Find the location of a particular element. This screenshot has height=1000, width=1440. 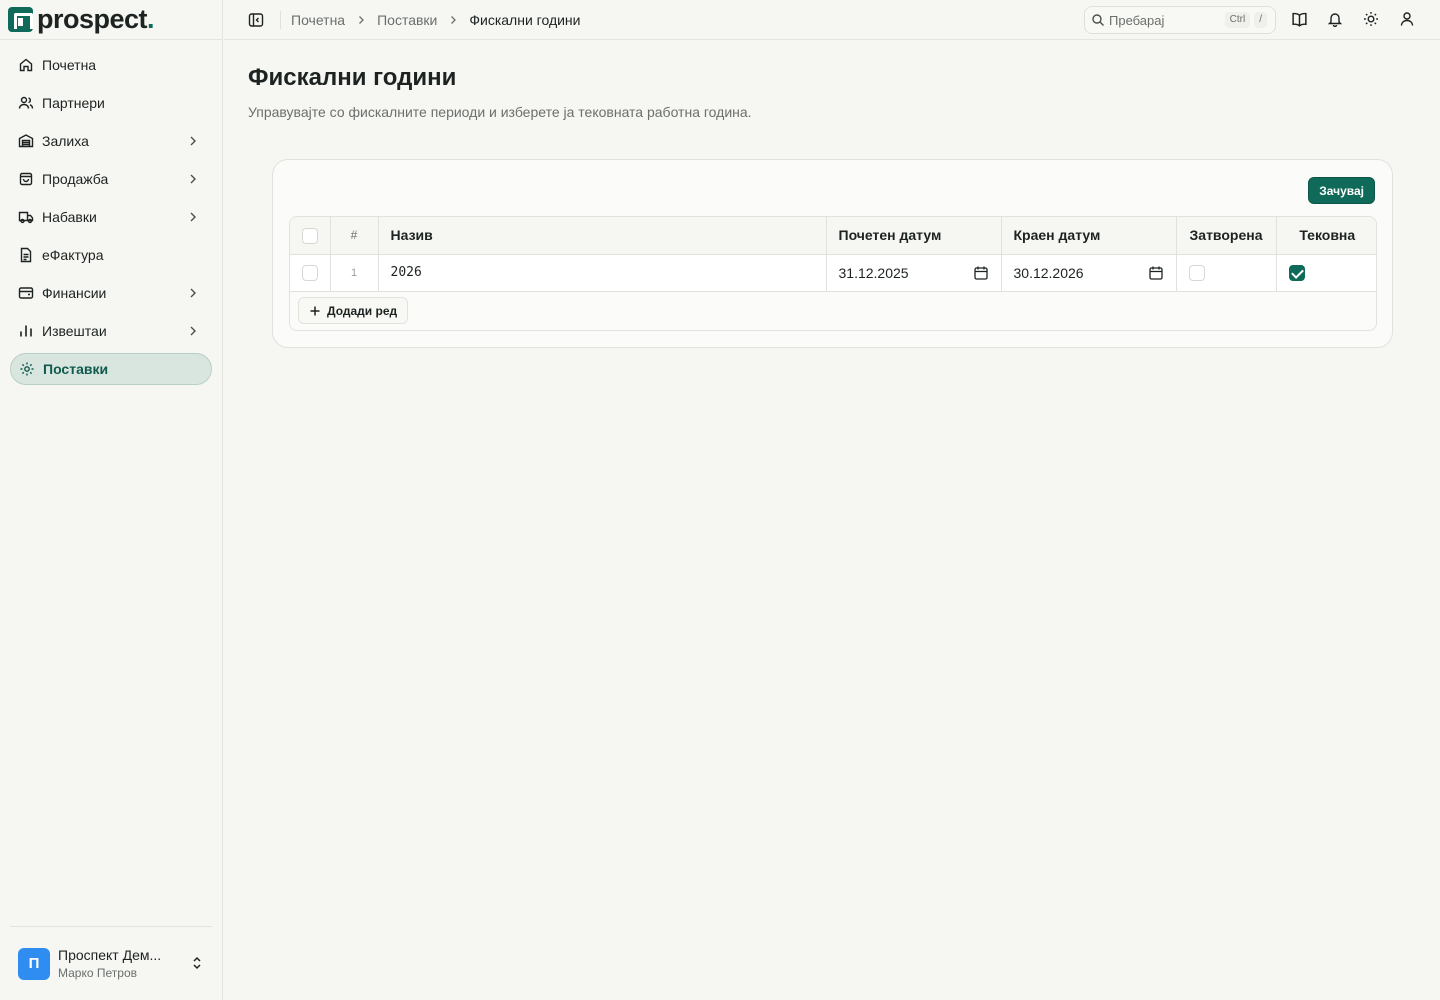

sidebar-item-label: Залиха is located at coordinates (65, 141).